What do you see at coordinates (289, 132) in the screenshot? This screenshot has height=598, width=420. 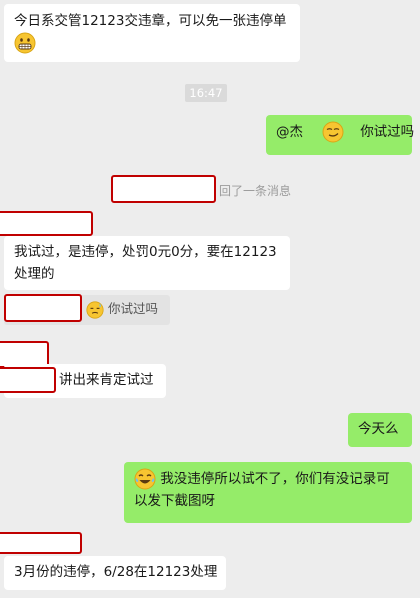 I see `mention-text: @杰` at bounding box center [289, 132].